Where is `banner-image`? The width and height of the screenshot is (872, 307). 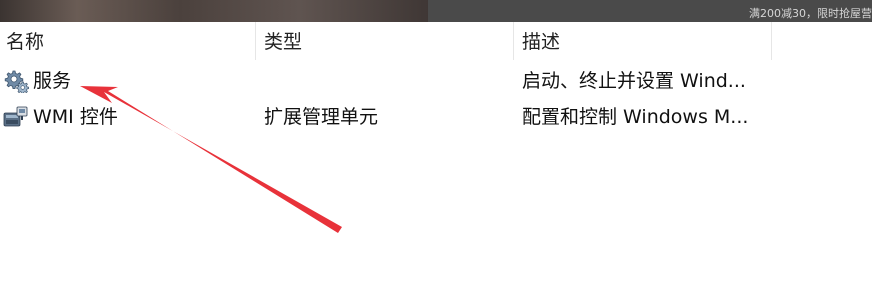 banner-image is located at coordinates (214, 11).